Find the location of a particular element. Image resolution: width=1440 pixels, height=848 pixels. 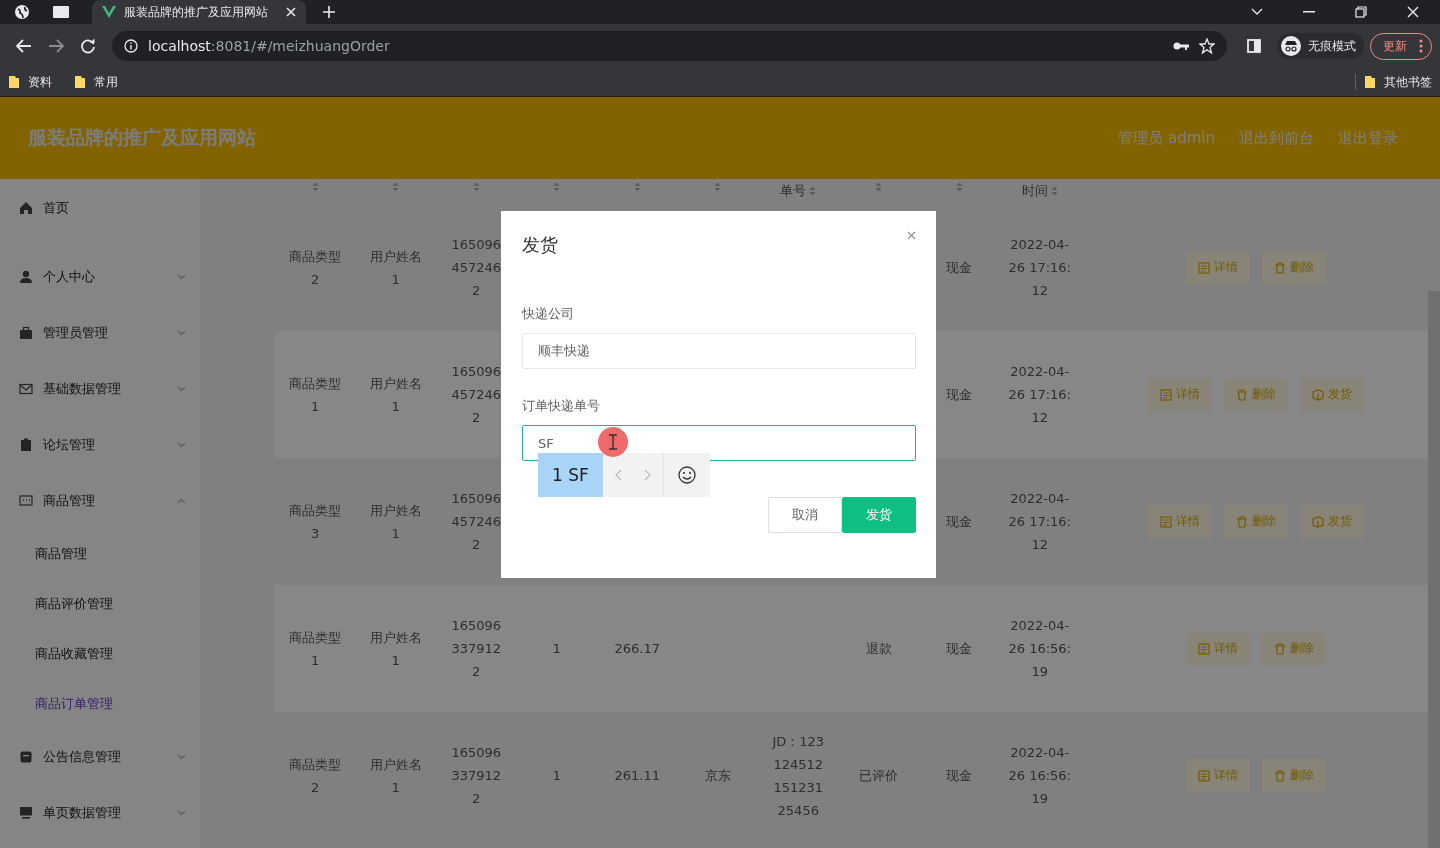

sidebar-item: 管理员管理 is located at coordinates (100, 333).